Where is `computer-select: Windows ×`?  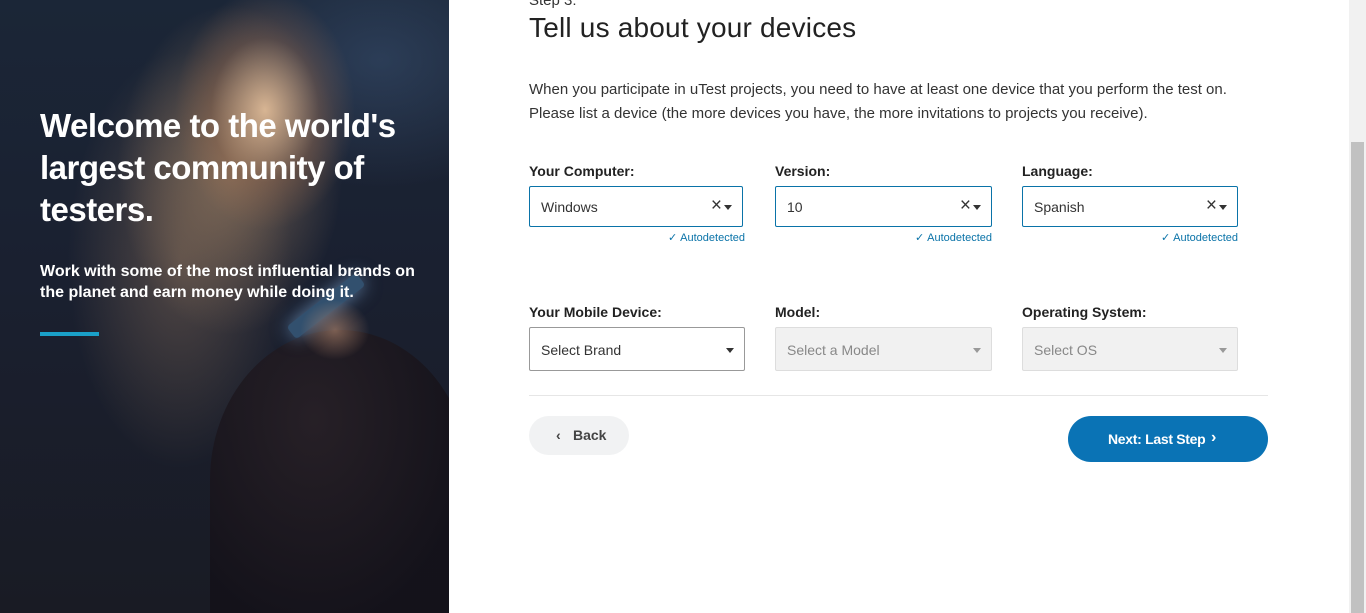
computer-select: Windows × is located at coordinates (636, 206).